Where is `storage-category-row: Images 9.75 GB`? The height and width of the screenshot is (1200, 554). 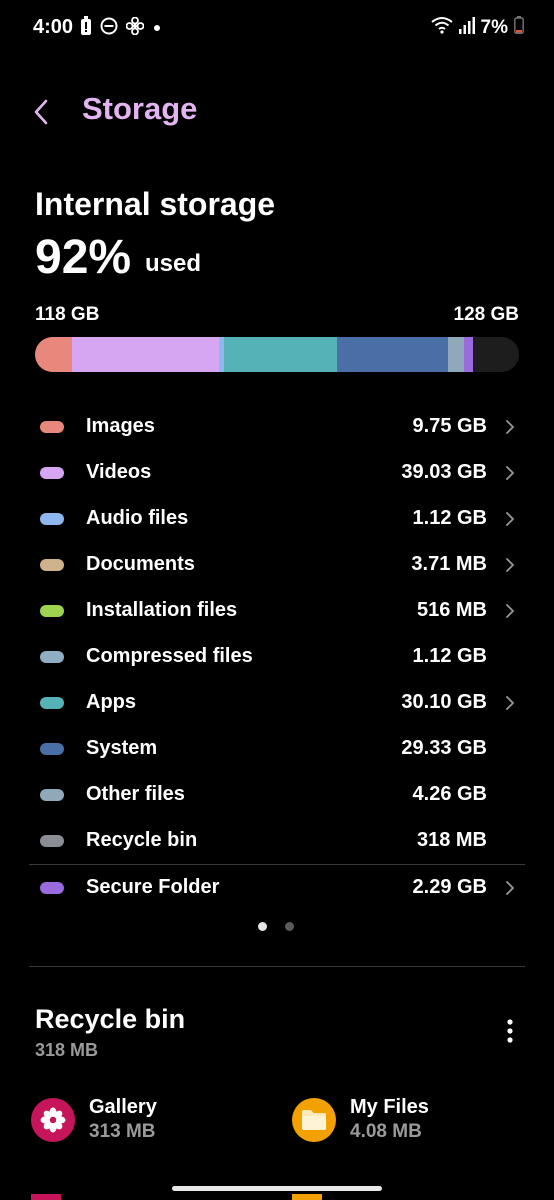 storage-category-row: Images 9.75 GB is located at coordinates (277, 427).